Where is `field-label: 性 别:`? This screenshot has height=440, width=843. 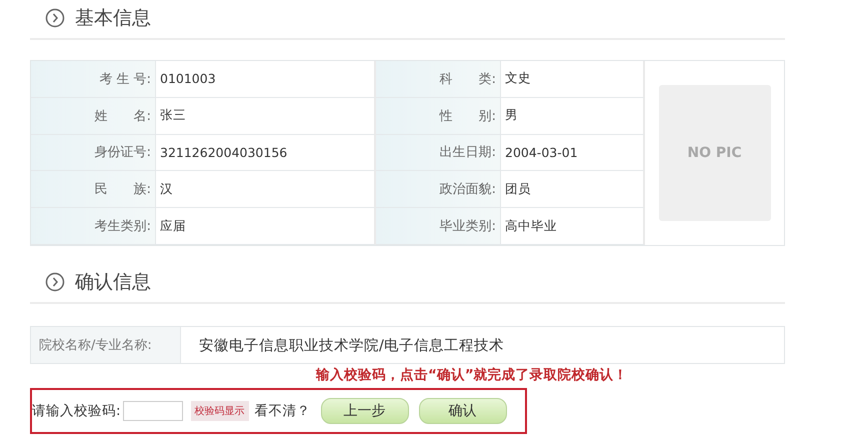 field-label: 性 别: is located at coordinates (438, 116).